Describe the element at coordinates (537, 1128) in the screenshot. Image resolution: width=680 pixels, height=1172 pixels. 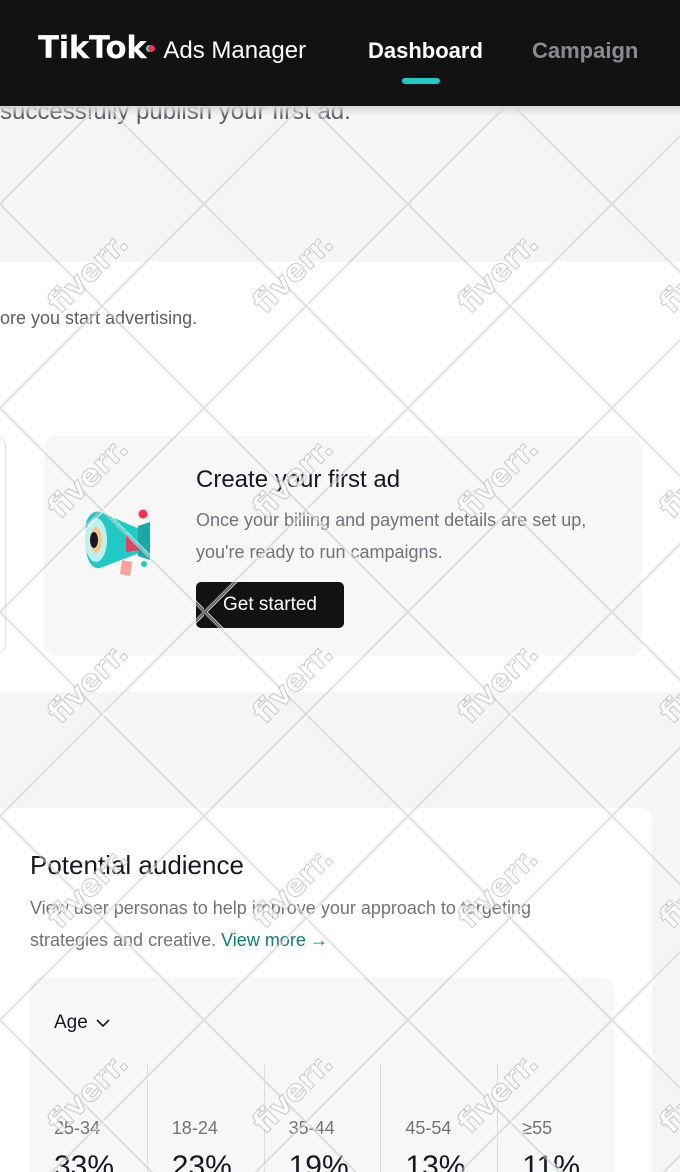
I see `age-range-label: ≥55` at that location.